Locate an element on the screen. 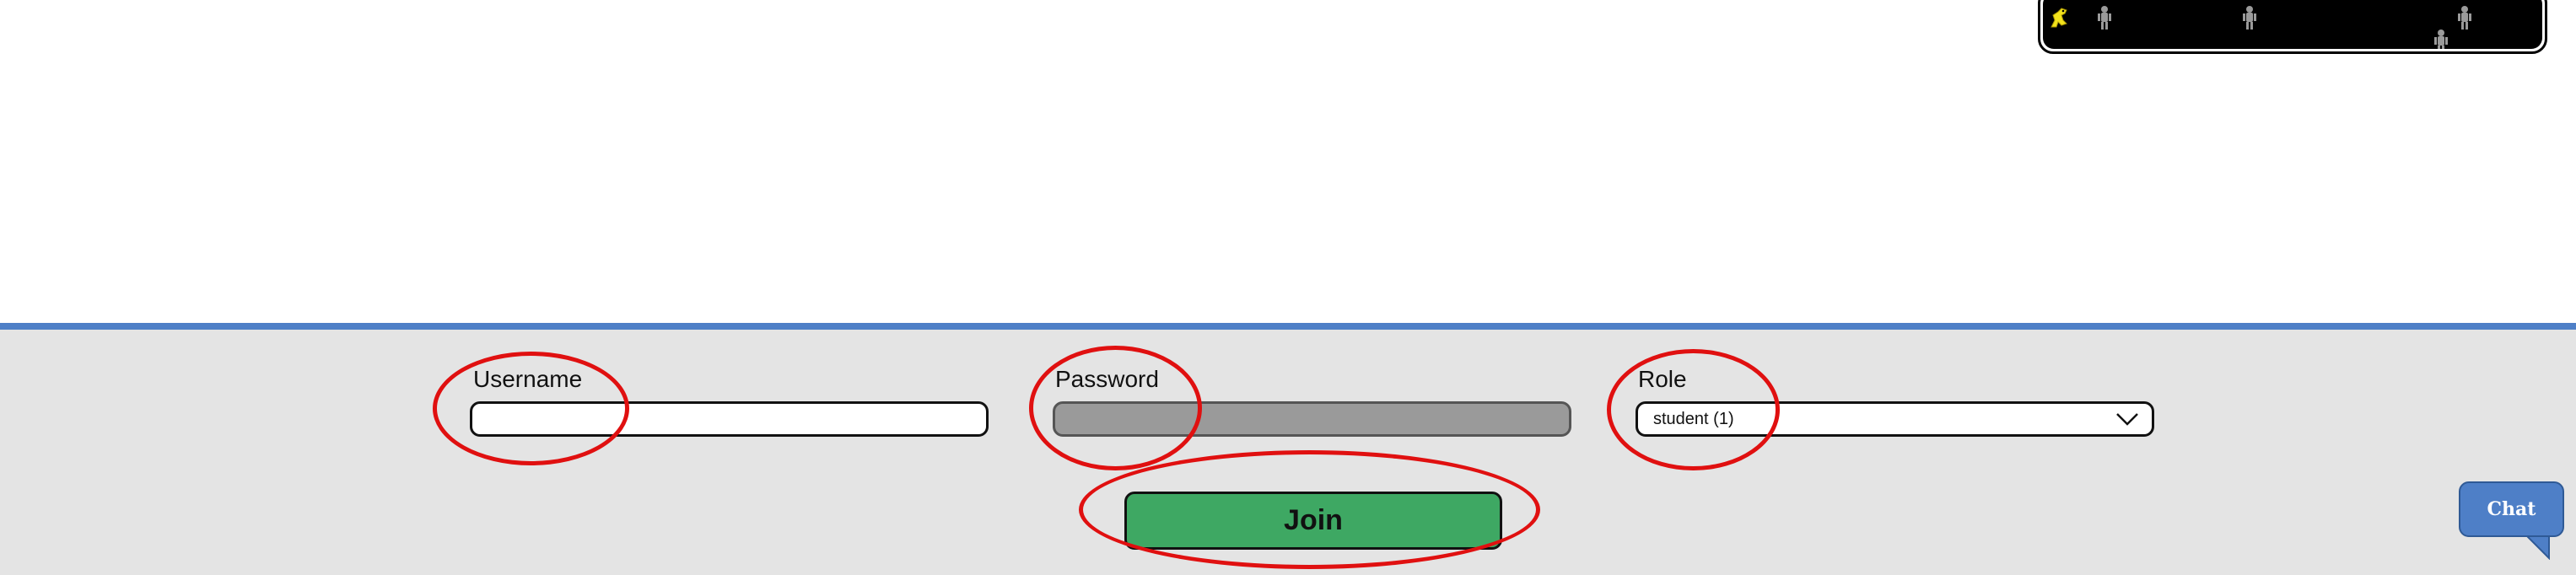  username-input is located at coordinates (729, 419).